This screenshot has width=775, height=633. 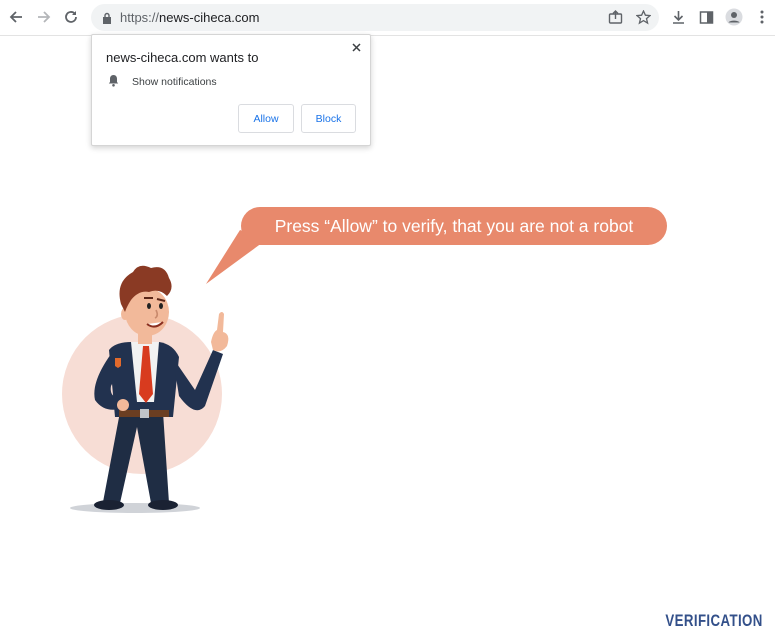 I want to click on allow-button: Allow, so click(x=266, y=118).